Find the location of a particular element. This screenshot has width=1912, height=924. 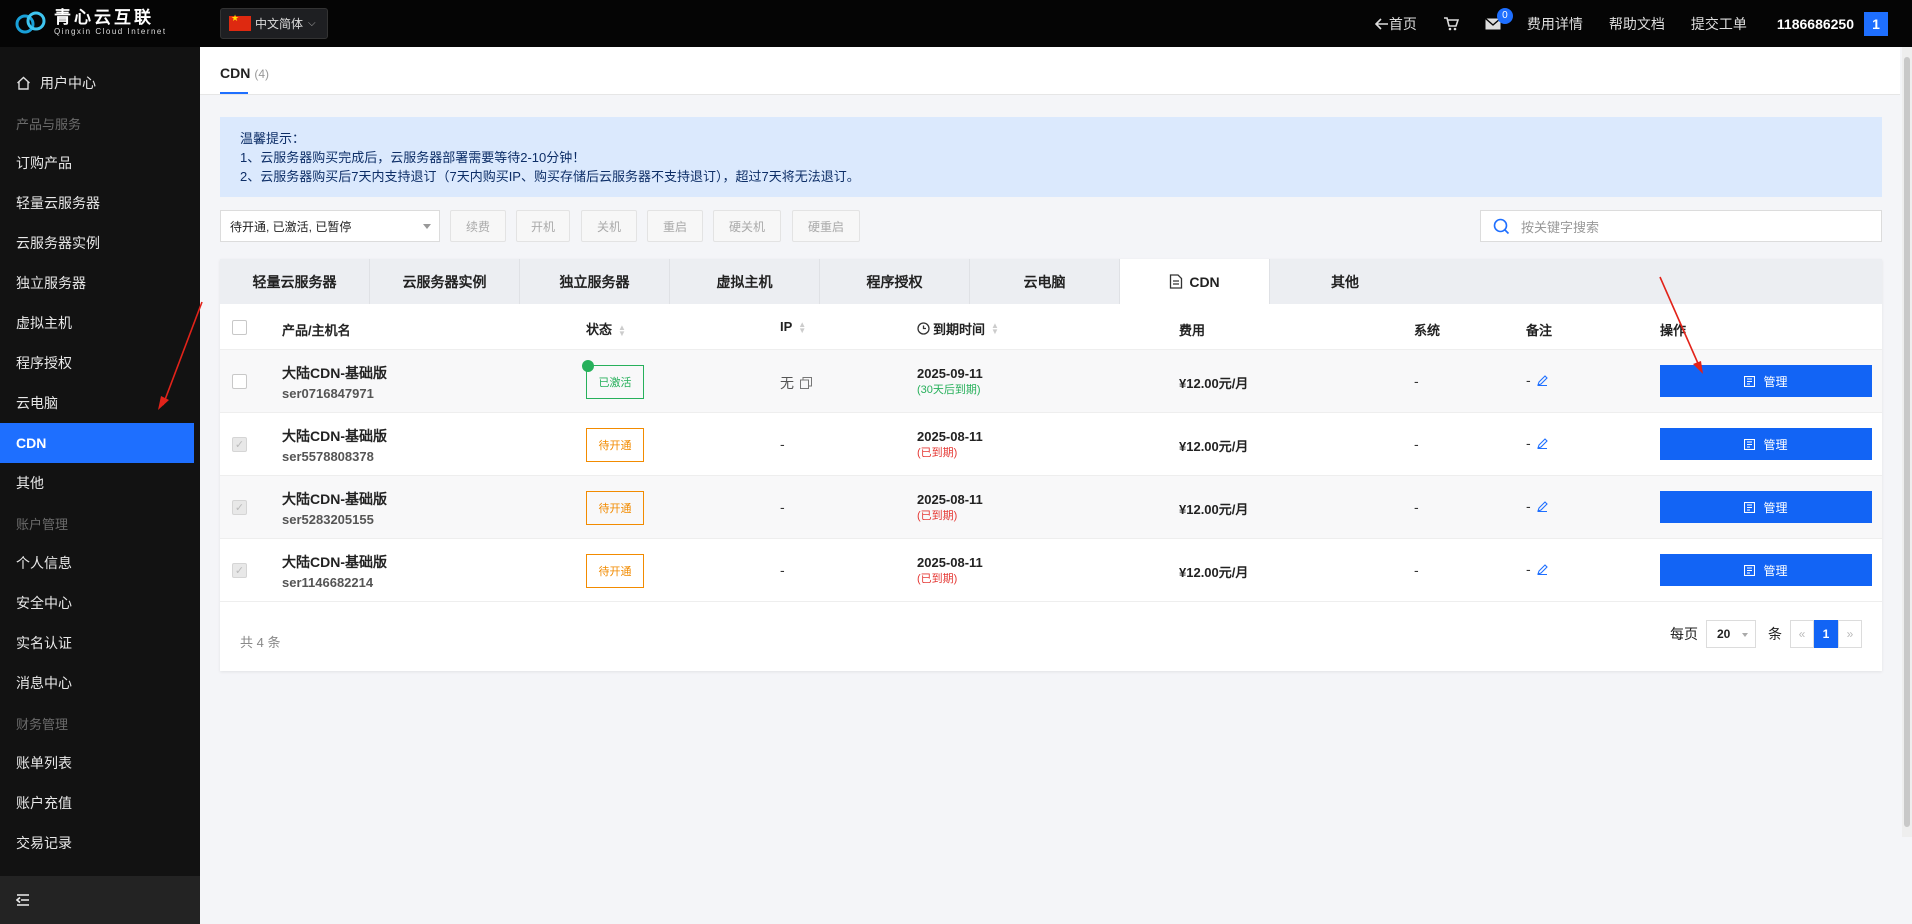

sidebar-item-messages: 消息中心 is located at coordinates (100, 683).